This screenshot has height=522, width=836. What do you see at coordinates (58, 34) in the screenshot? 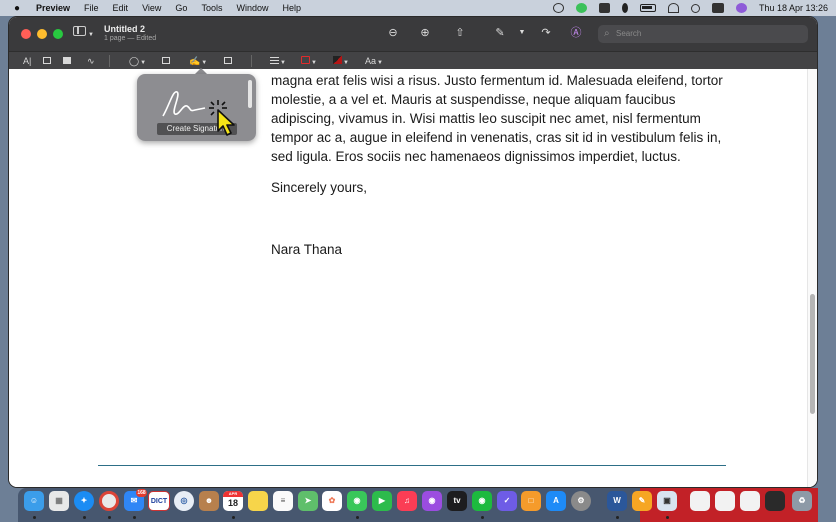
I see `zoom-window-button` at bounding box center [58, 34].